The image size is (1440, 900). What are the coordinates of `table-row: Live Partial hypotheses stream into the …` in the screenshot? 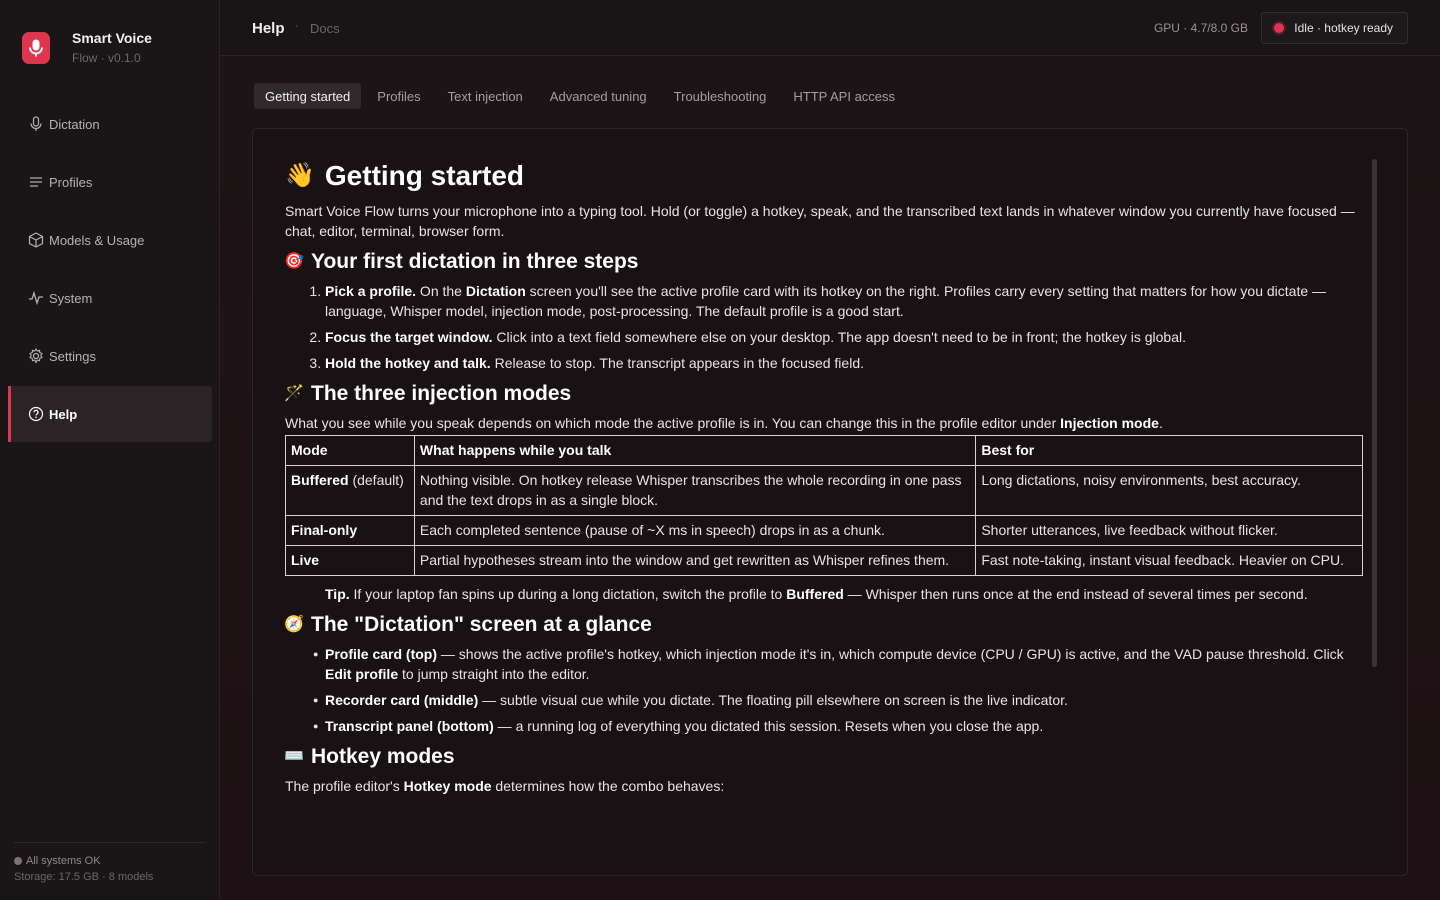 It's located at (824, 560).